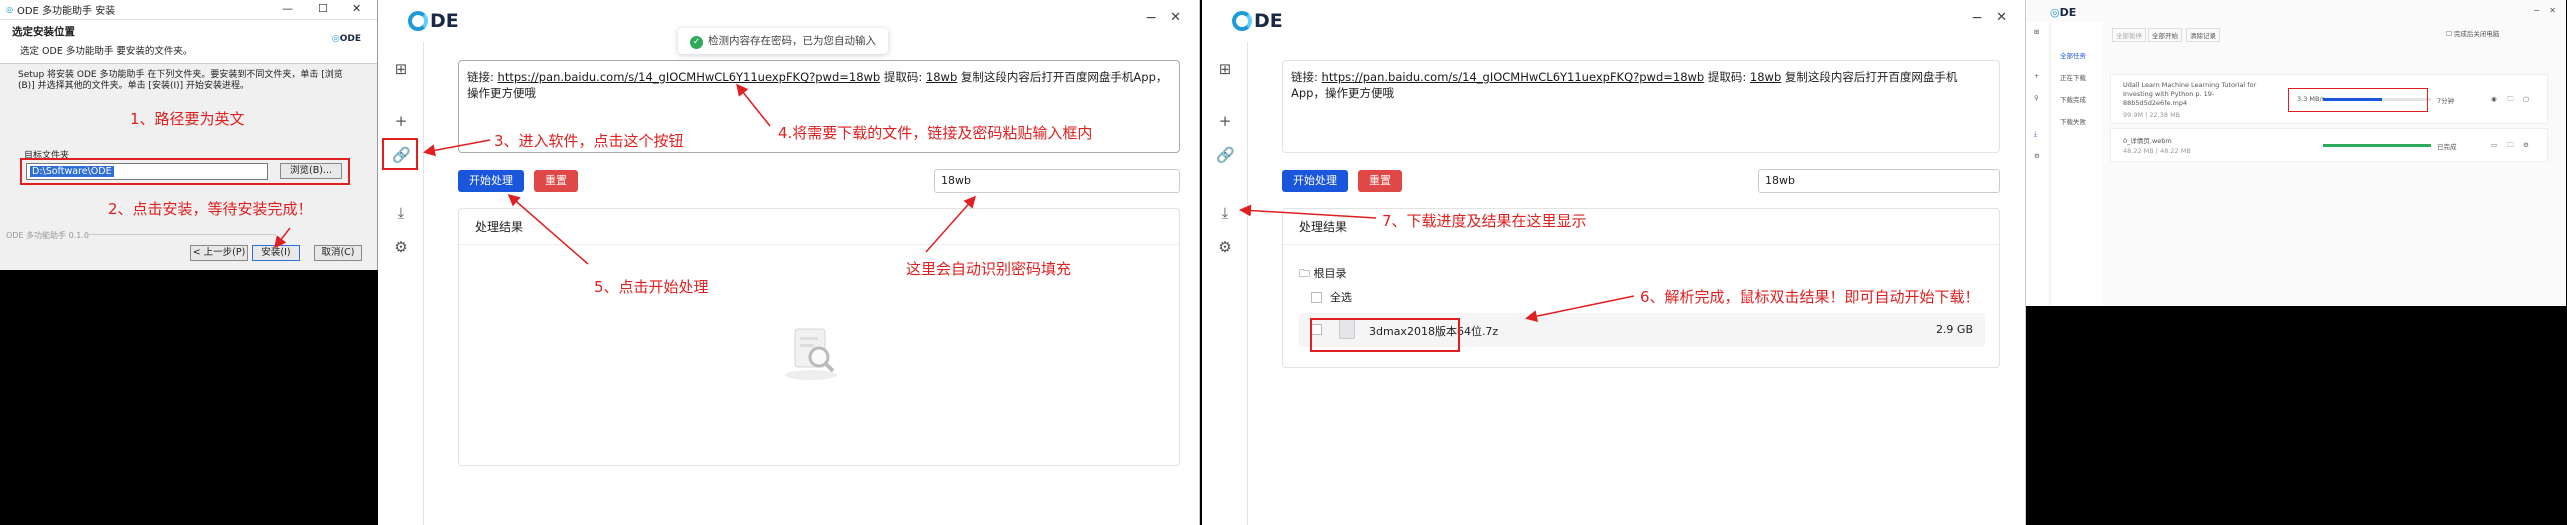 Image resolution: width=2567 pixels, height=525 pixels. Describe the element at coordinates (1341, 297) in the screenshot. I see `select-all-label: 全选` at that location.